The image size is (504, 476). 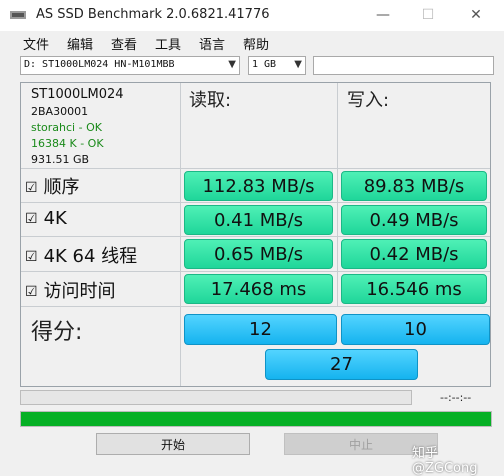 What do you see at coordinates (168, 43) in the screenshot?
I see `menu-tools: 工具` at bounding box center [168, 43].